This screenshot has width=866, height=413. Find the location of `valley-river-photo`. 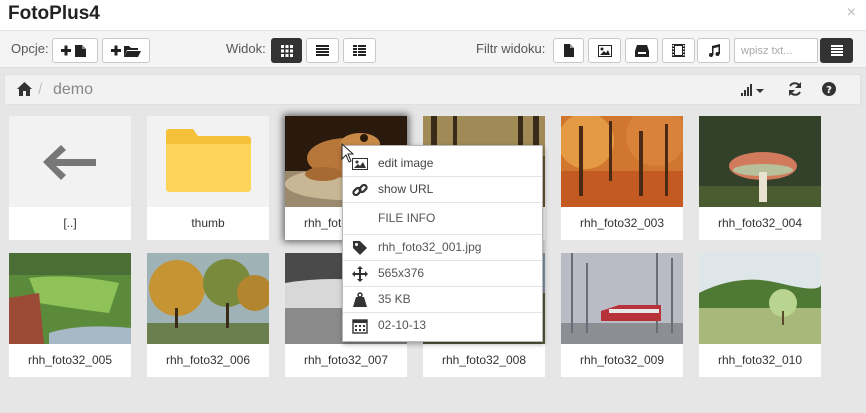

valley-river-photo is located at coordinates (70, 298).